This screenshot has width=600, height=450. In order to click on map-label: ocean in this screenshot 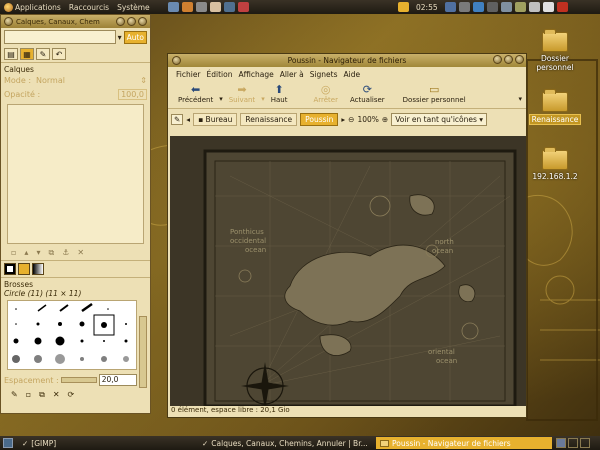, I will do `click(442, 251)`.